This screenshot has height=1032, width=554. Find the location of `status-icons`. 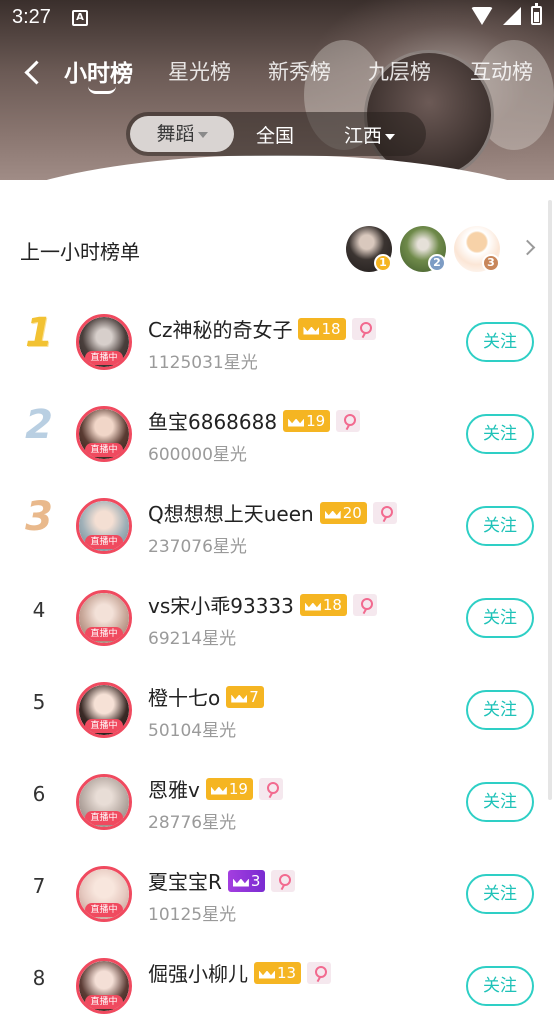

status-icons is located at coordinates (506, 14).